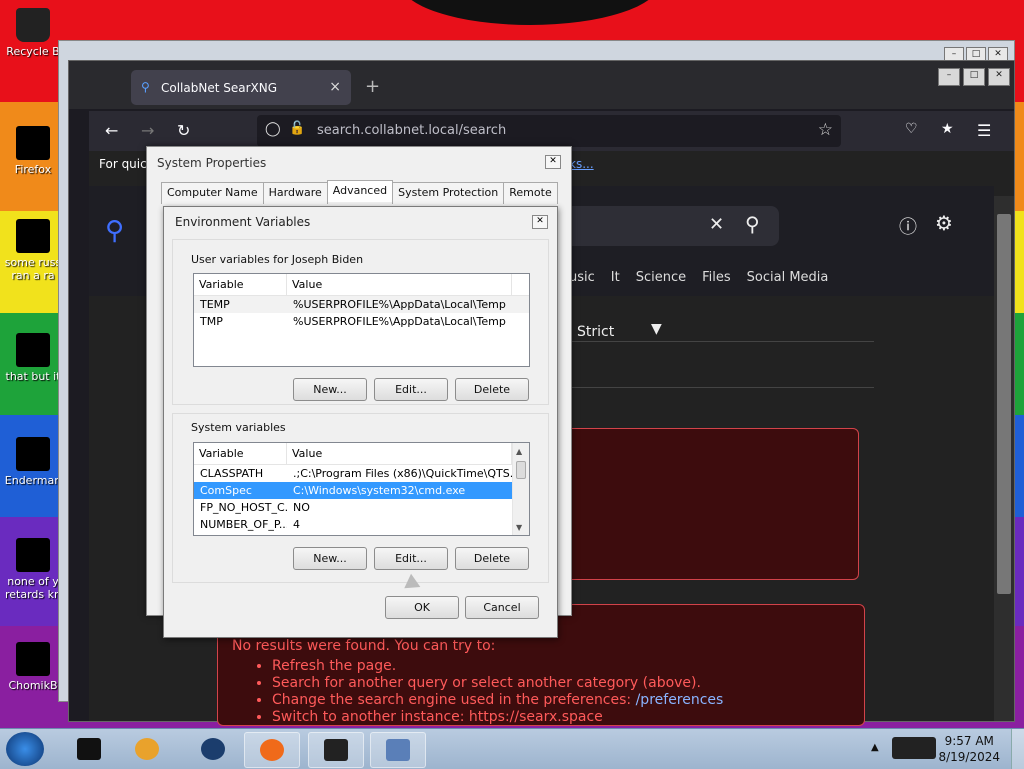 The height and width of the screenshot is (769, 1024). I want to click on clock-time: 9:57 AM, so click(969, 741).